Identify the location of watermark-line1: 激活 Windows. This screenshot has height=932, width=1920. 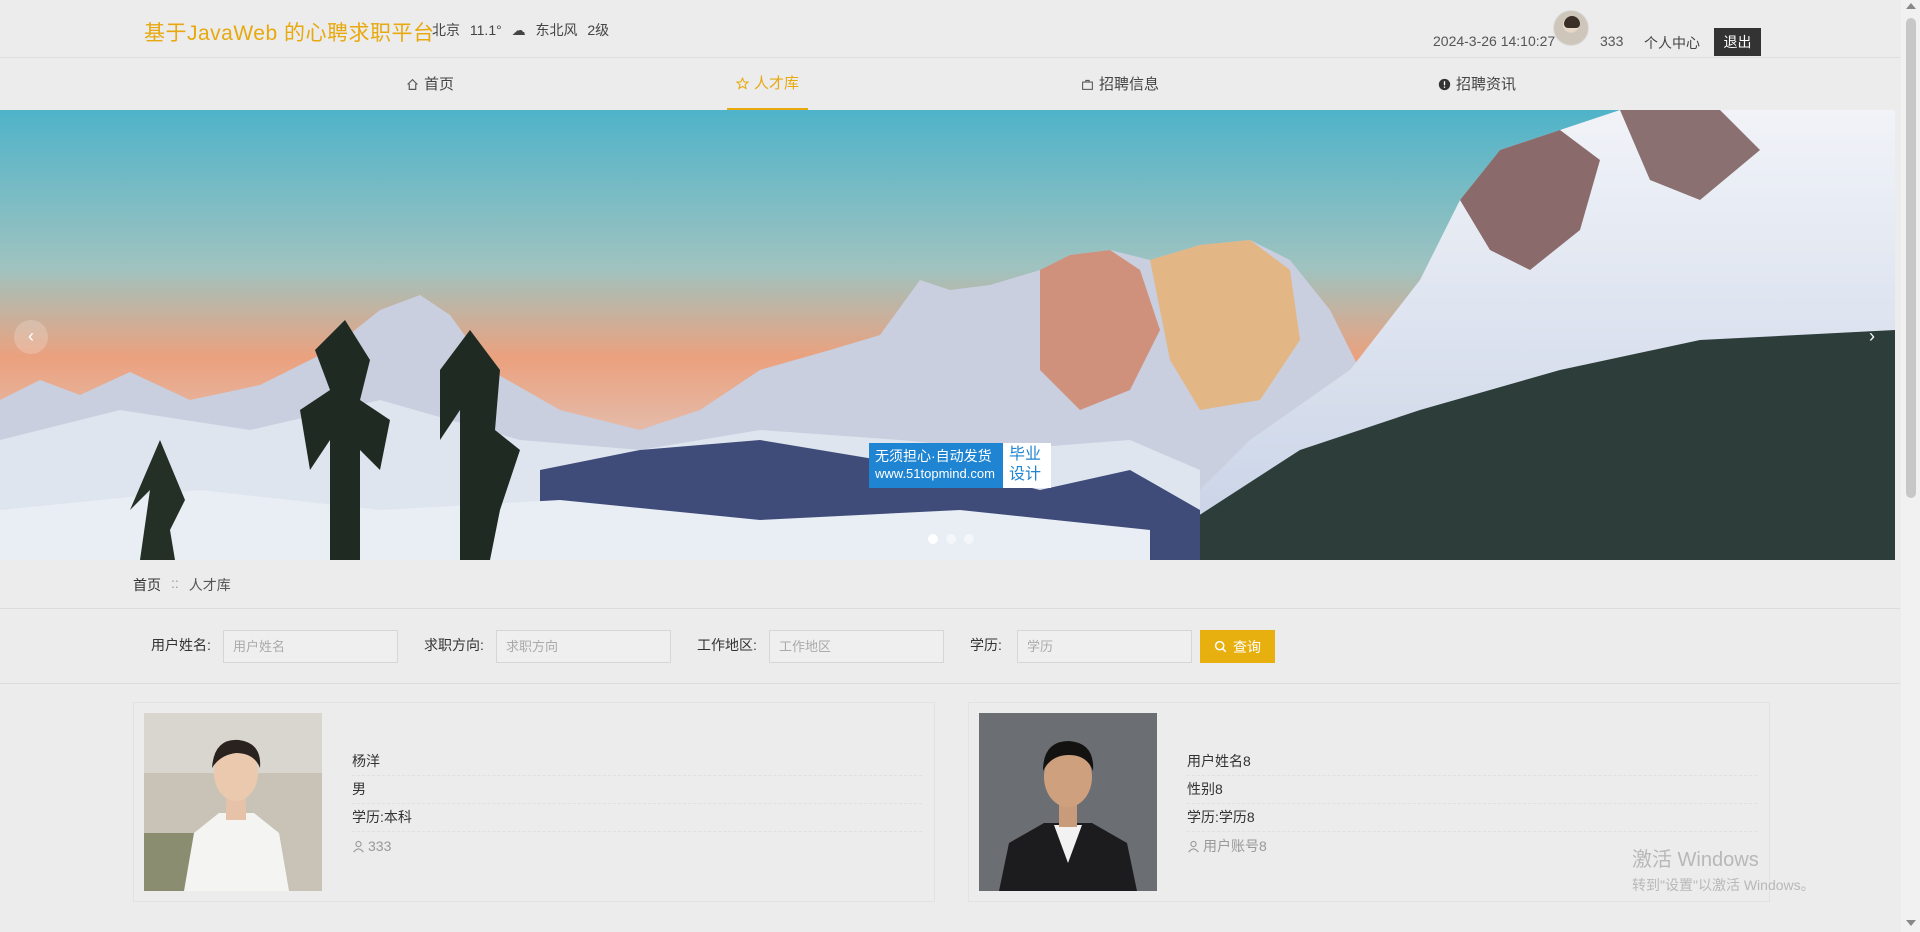
(1695, 860).